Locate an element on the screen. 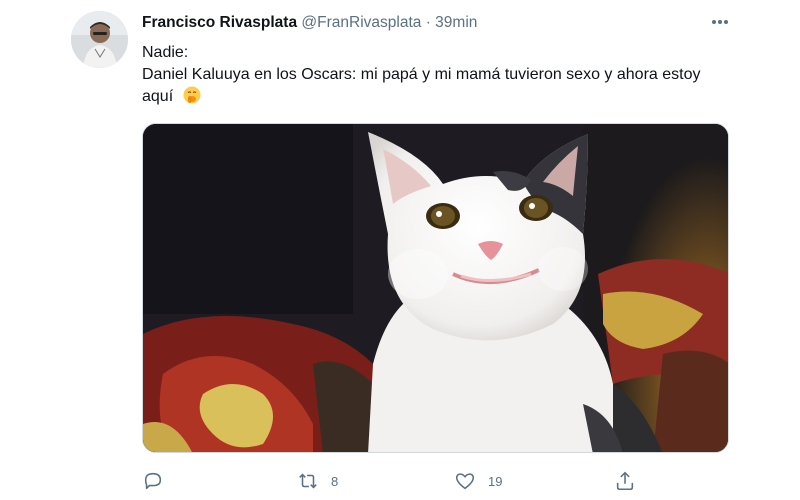 The height and width of the screenshot is (500, 800). more-horizontal-icon is located at coordinates (720, 22).